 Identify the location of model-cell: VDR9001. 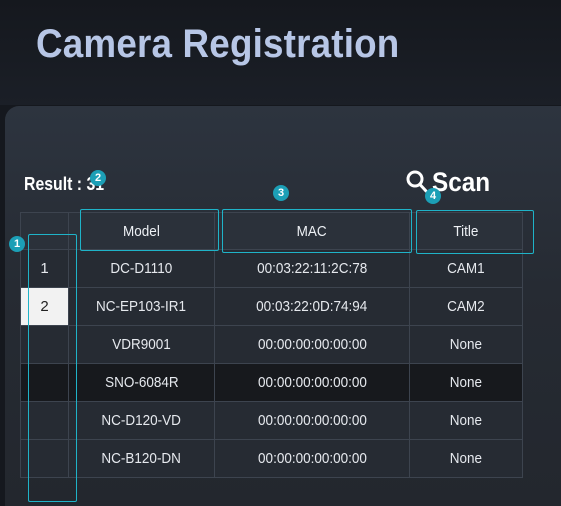
(141, 344).